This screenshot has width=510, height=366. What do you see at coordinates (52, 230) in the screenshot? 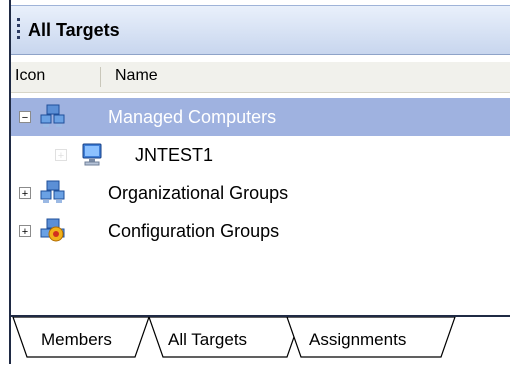
I see `configuration-group-icon` at bounding box center [52, 230].